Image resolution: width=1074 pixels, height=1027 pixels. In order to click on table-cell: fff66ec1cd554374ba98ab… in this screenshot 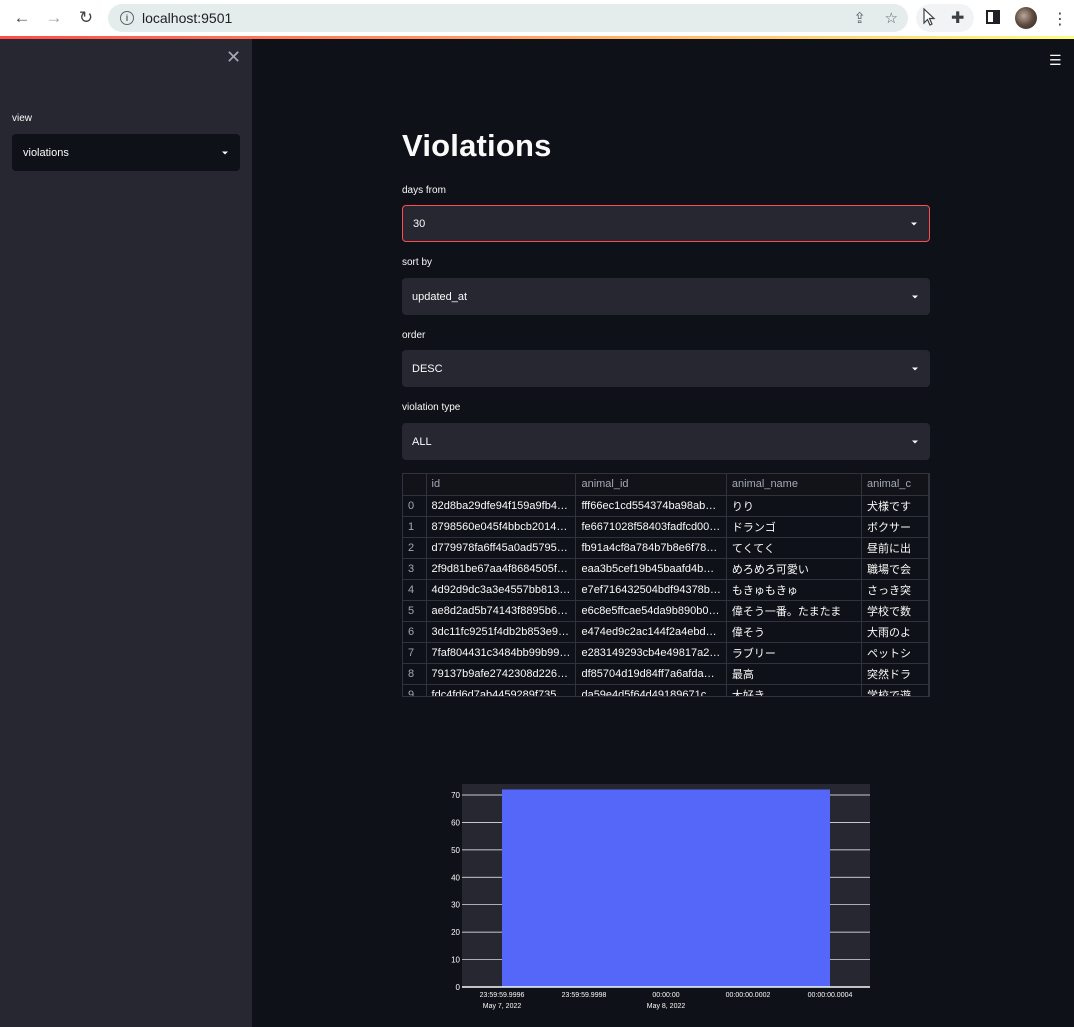, I will do `click(651, 506)`.